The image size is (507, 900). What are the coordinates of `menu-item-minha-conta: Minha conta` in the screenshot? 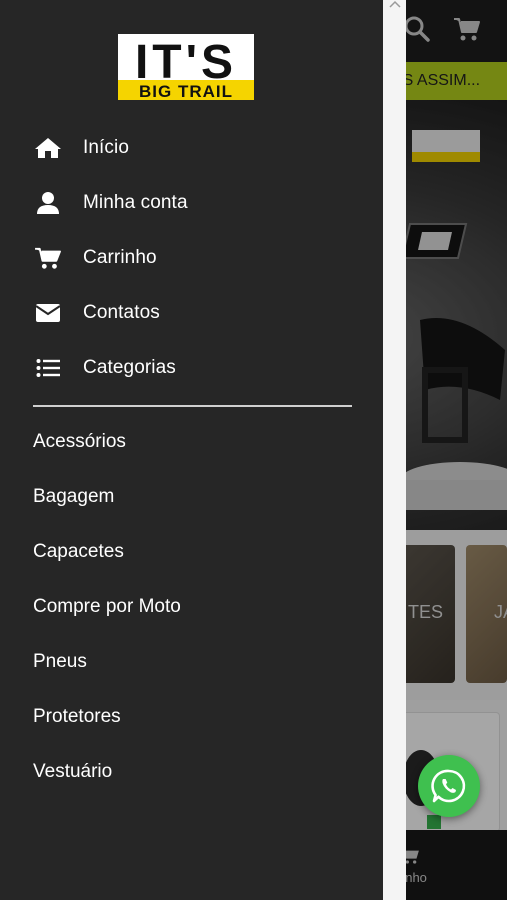 It's located at (191, 203).